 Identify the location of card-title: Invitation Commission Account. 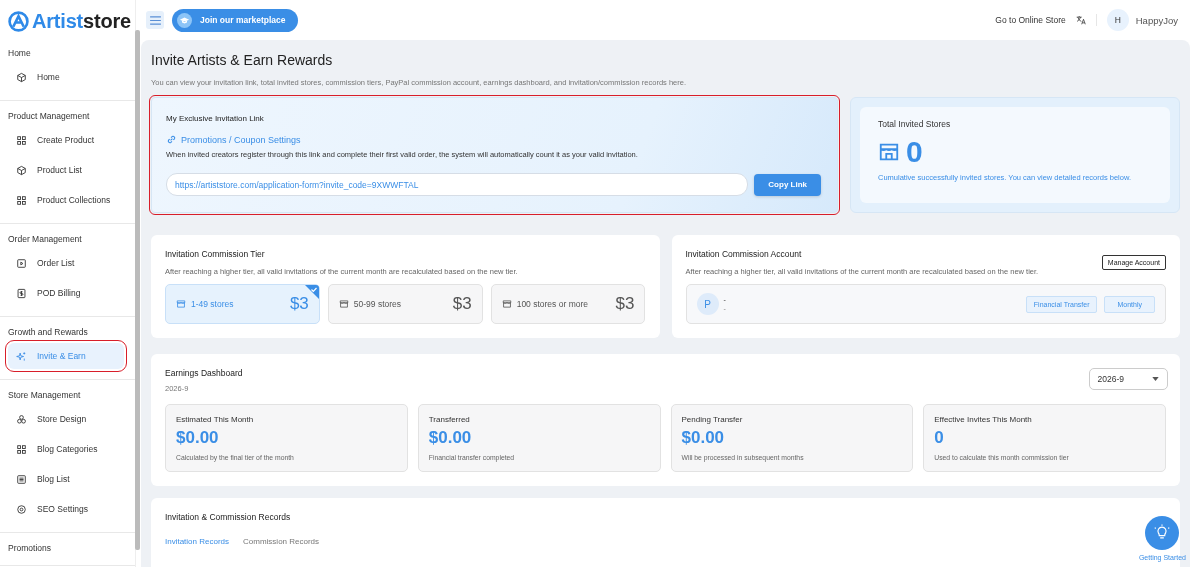
(744, 254).